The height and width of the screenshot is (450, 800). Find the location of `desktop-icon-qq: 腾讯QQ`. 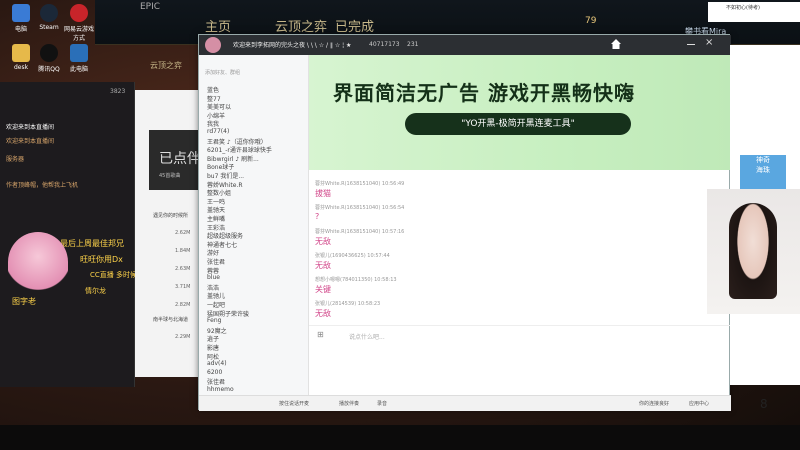

desktop-icon-qq: 腾讯QQ is located at coordinates (49, 58).